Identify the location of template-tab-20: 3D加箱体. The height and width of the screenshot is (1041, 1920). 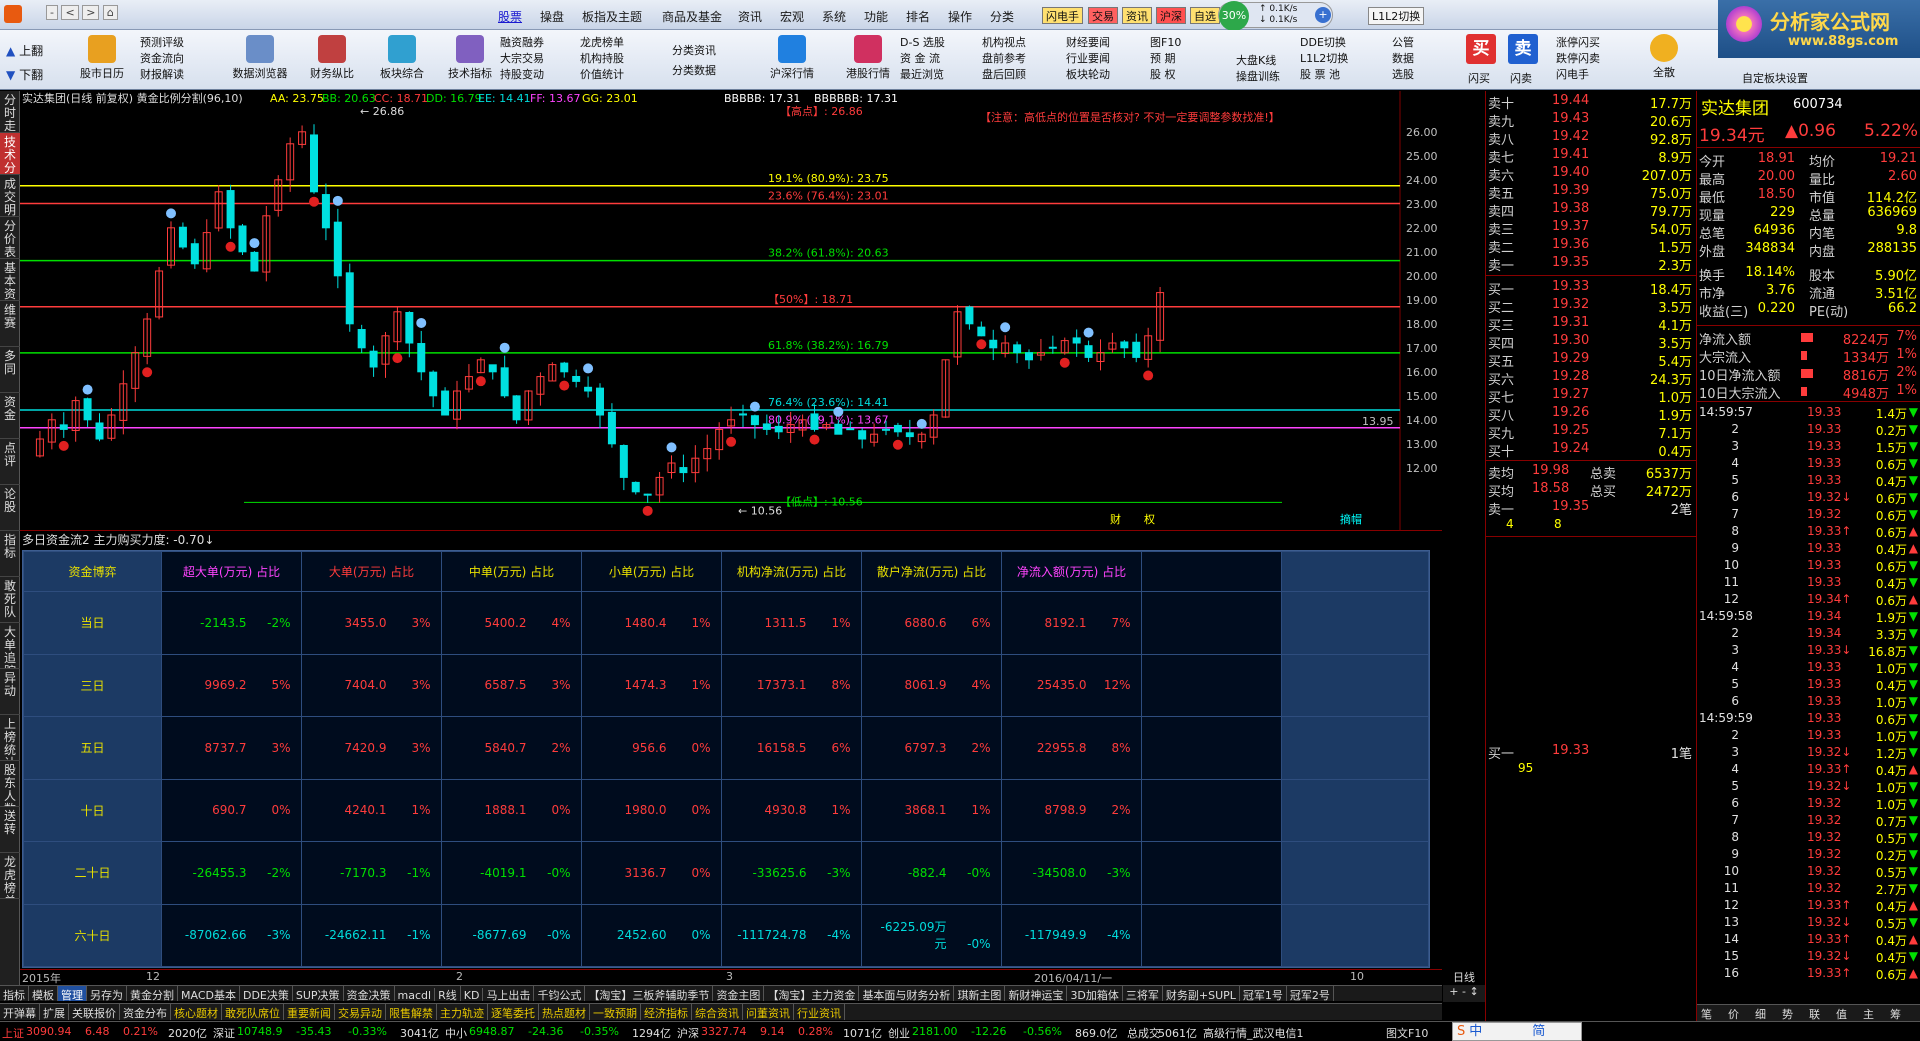
(1095, 993).